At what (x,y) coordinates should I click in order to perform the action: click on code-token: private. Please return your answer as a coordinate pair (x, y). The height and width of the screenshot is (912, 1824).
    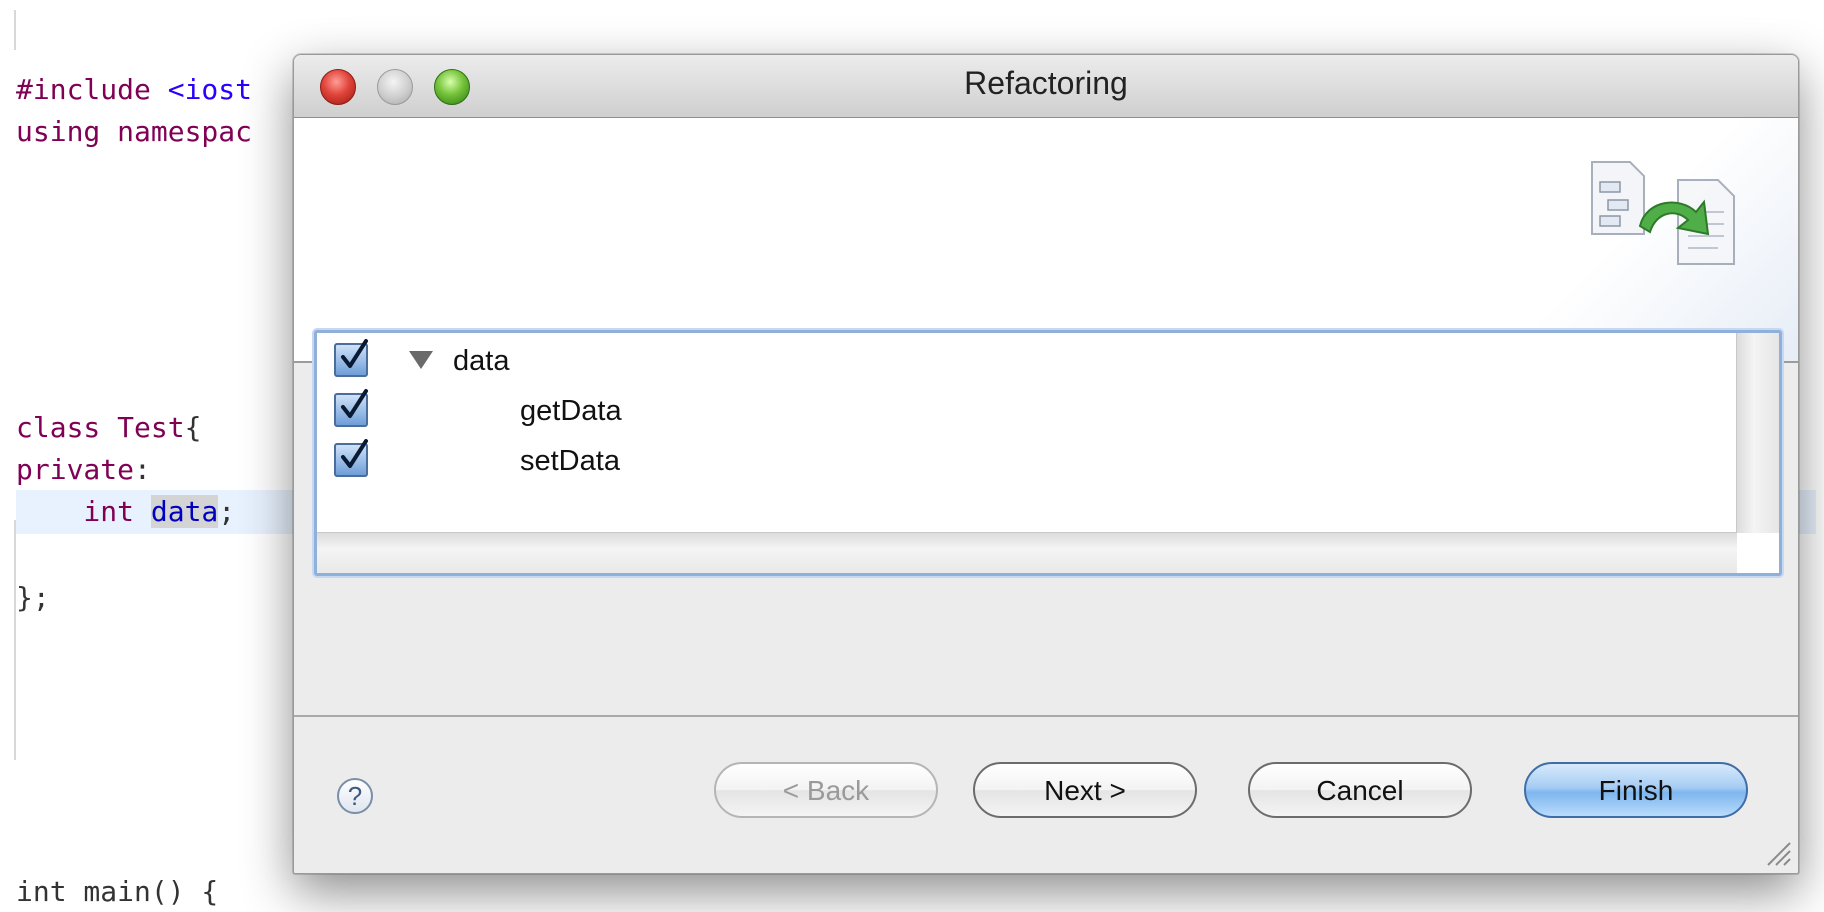
    Looking at the image, I should click on (75, 469).